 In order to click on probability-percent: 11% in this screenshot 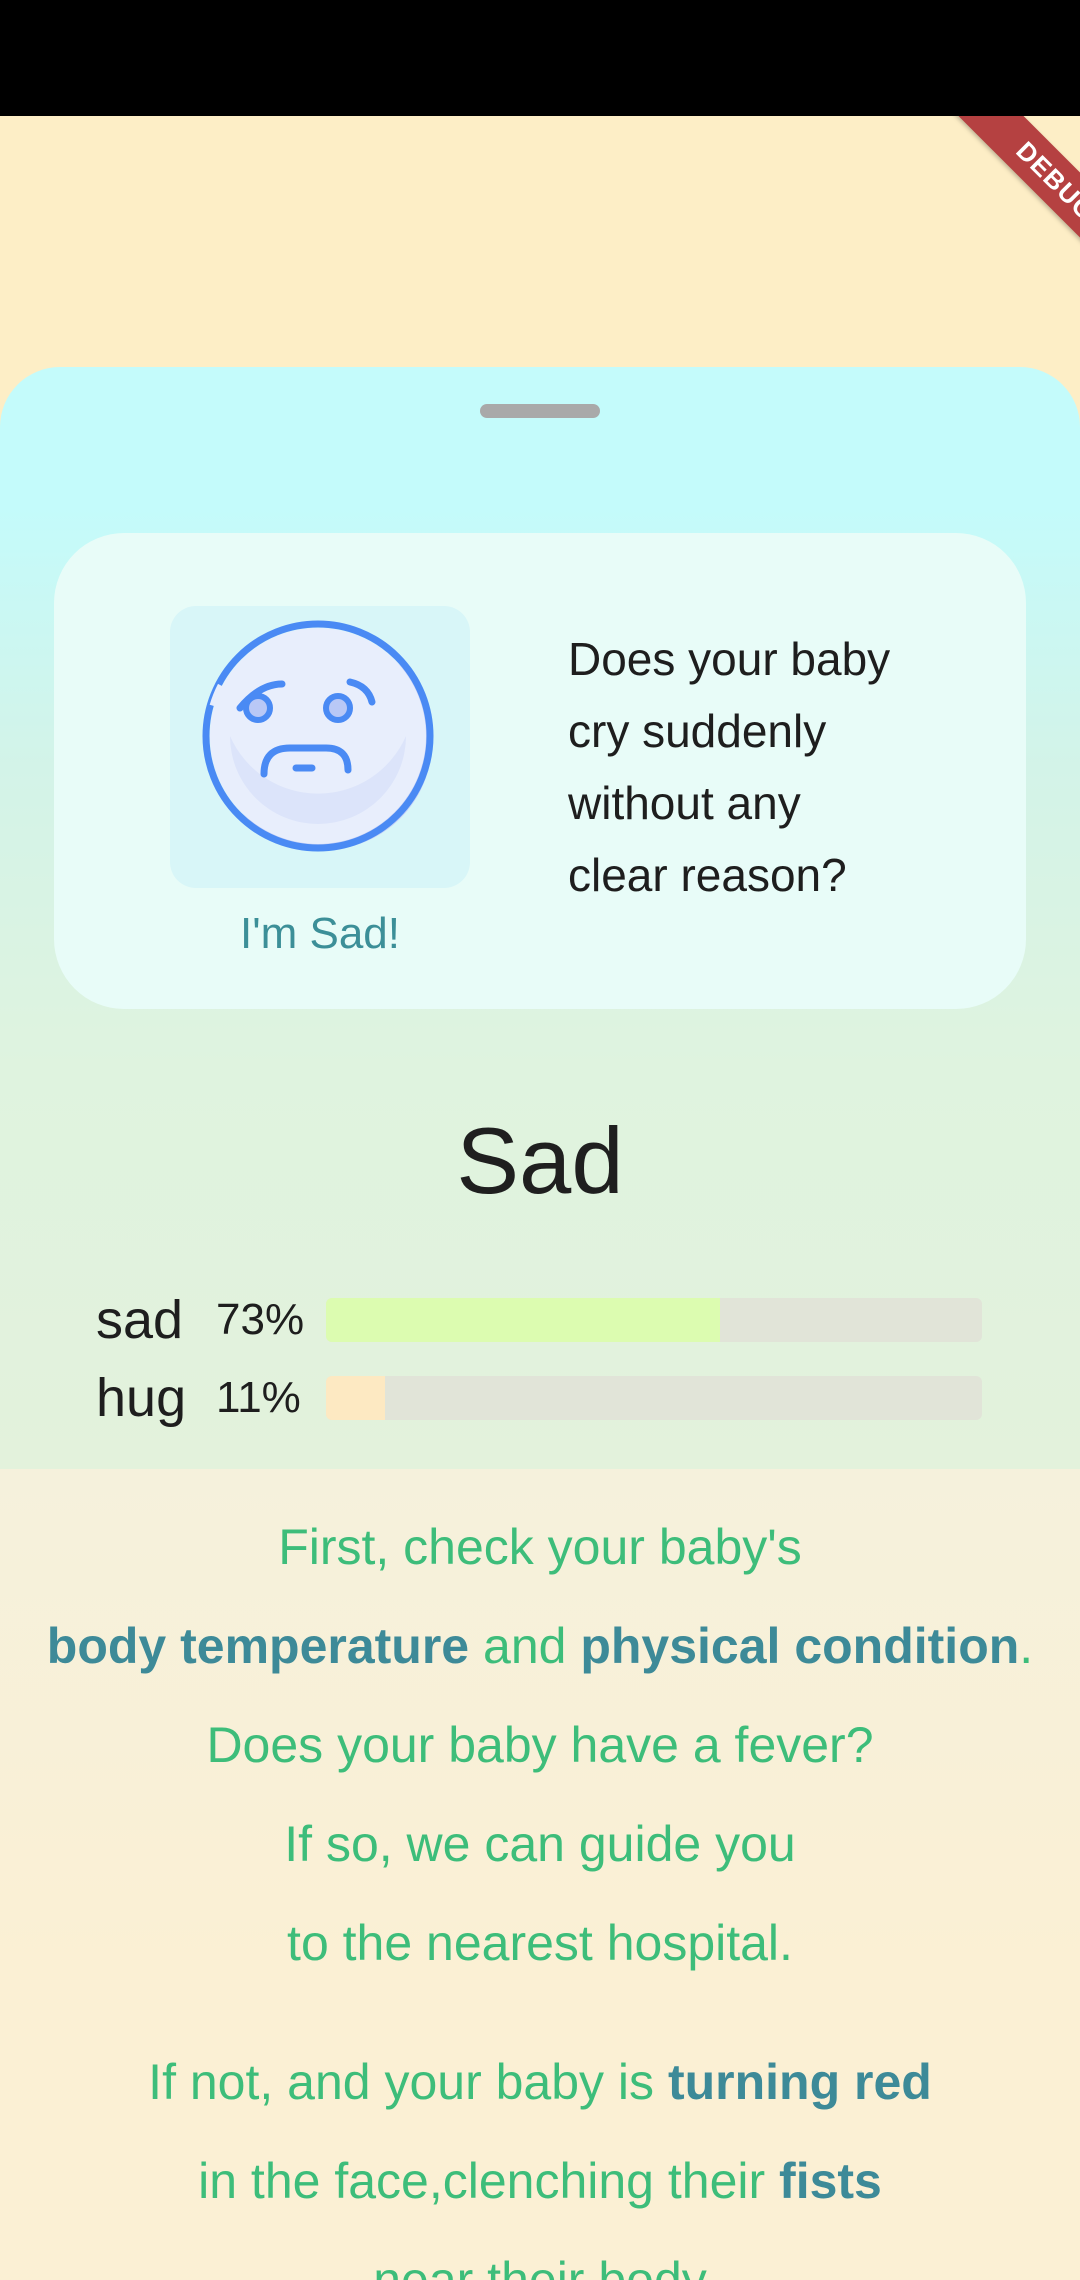, I will do `click(258, 1397)`.